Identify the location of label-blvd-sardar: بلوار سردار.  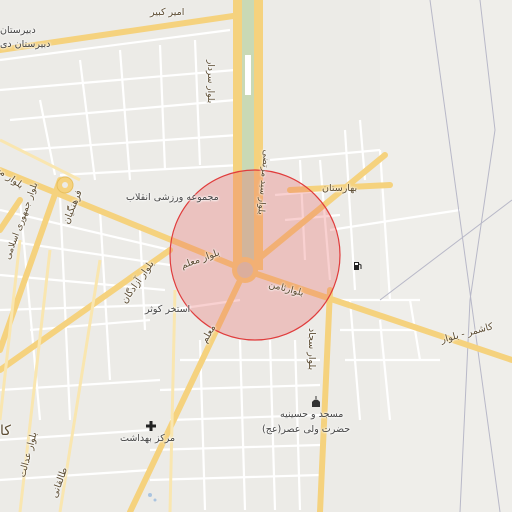
(210, 82).